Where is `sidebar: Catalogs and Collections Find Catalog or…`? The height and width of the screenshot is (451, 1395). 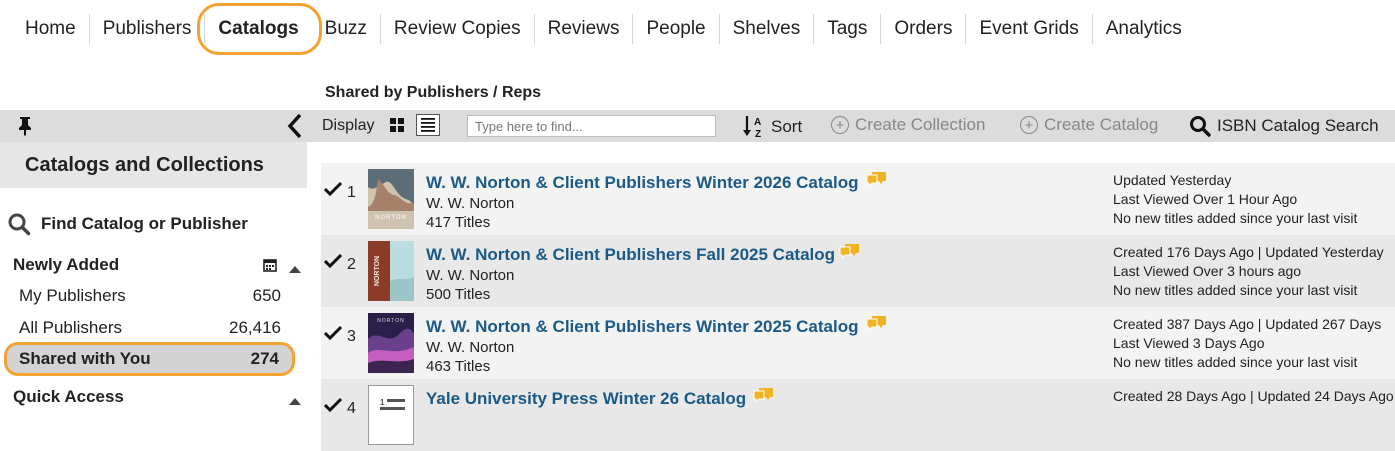 sidebar: Catalogs and Collections Find Catalog or… is located at coordinates (153, 277).